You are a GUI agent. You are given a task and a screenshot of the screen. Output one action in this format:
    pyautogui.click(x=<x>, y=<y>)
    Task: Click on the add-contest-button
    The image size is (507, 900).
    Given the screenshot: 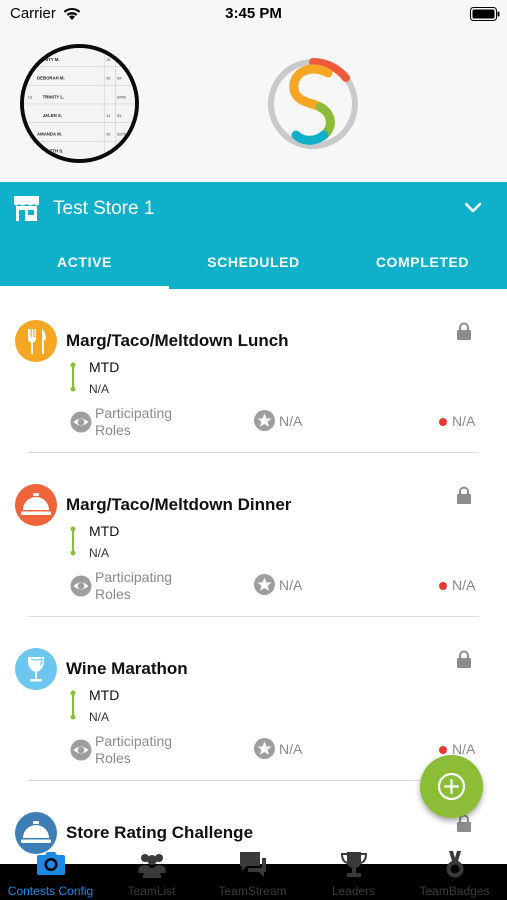 What is the action you would take?
    pyautogui.click(x=451, y=786)
    